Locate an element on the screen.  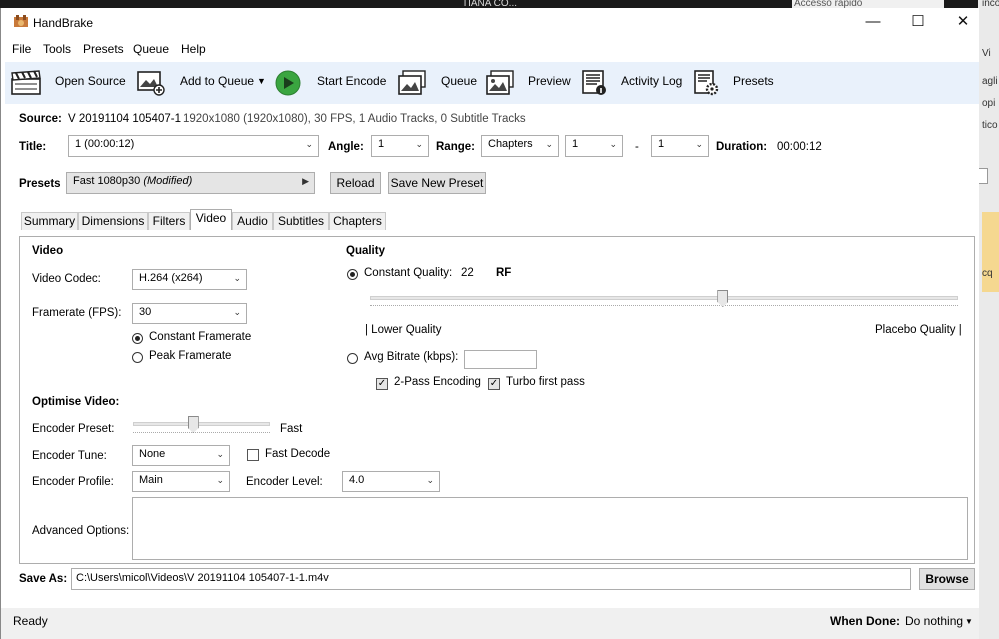
encoder-level-select: 4.0 ⌄ is located at coordinates (391, 481).